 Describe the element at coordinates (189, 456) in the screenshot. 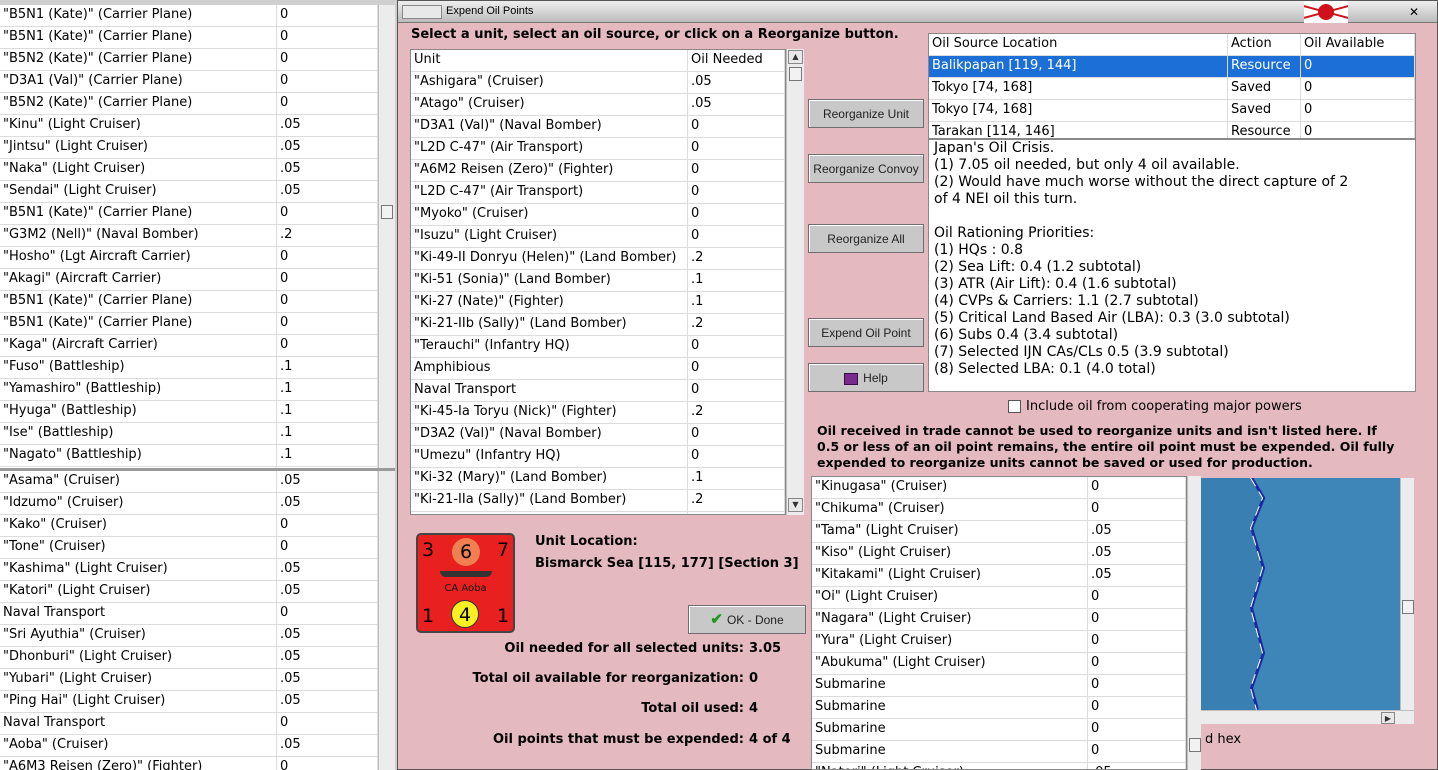

I see `list-item: "Nagato" (Battleship) .1` at that location.